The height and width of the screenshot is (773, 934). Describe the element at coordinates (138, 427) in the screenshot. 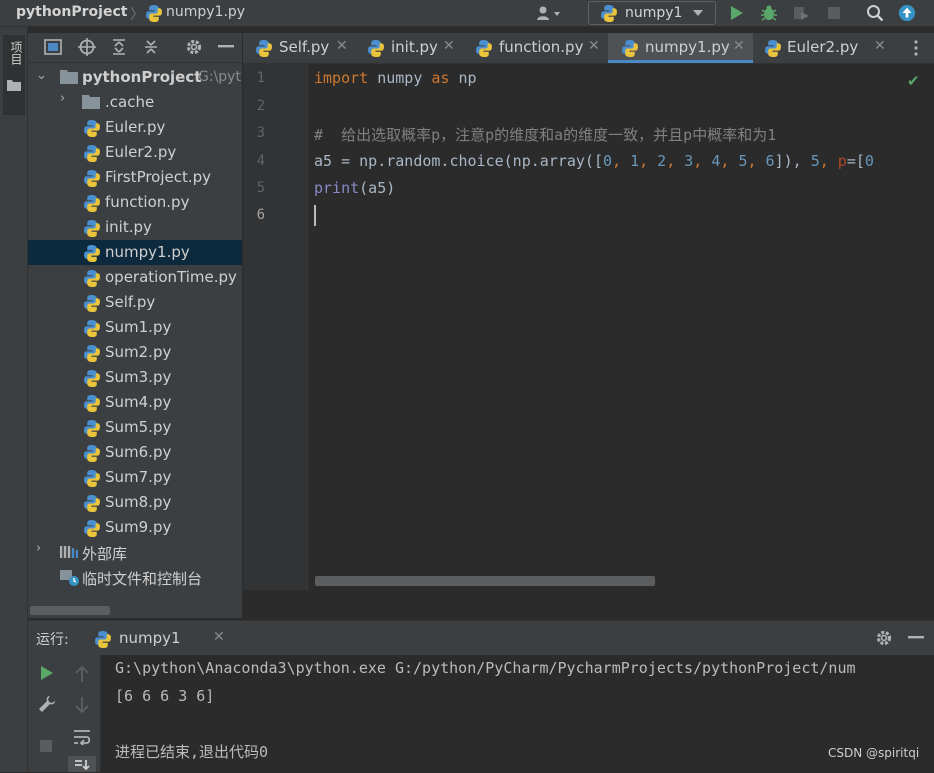

I see `tree-file-label: Sum5.py` at that location.